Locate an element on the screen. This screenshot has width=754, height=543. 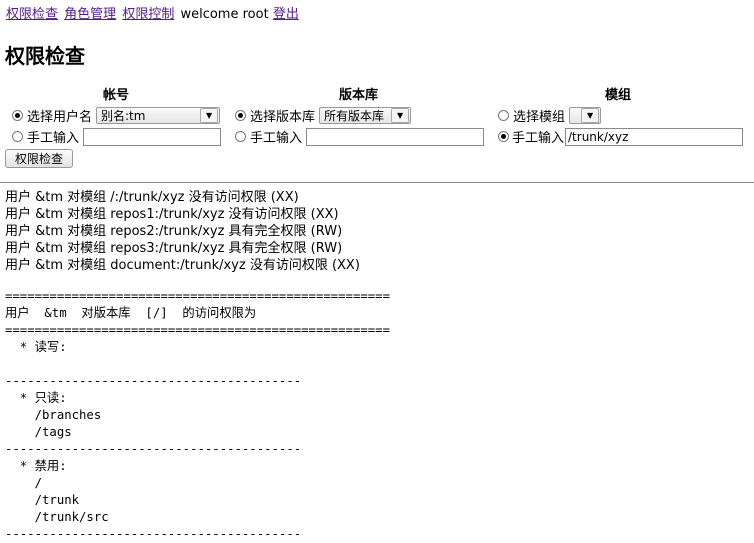
module-select-row: 选择模组 ▼ is located at coordinates (550, 115).